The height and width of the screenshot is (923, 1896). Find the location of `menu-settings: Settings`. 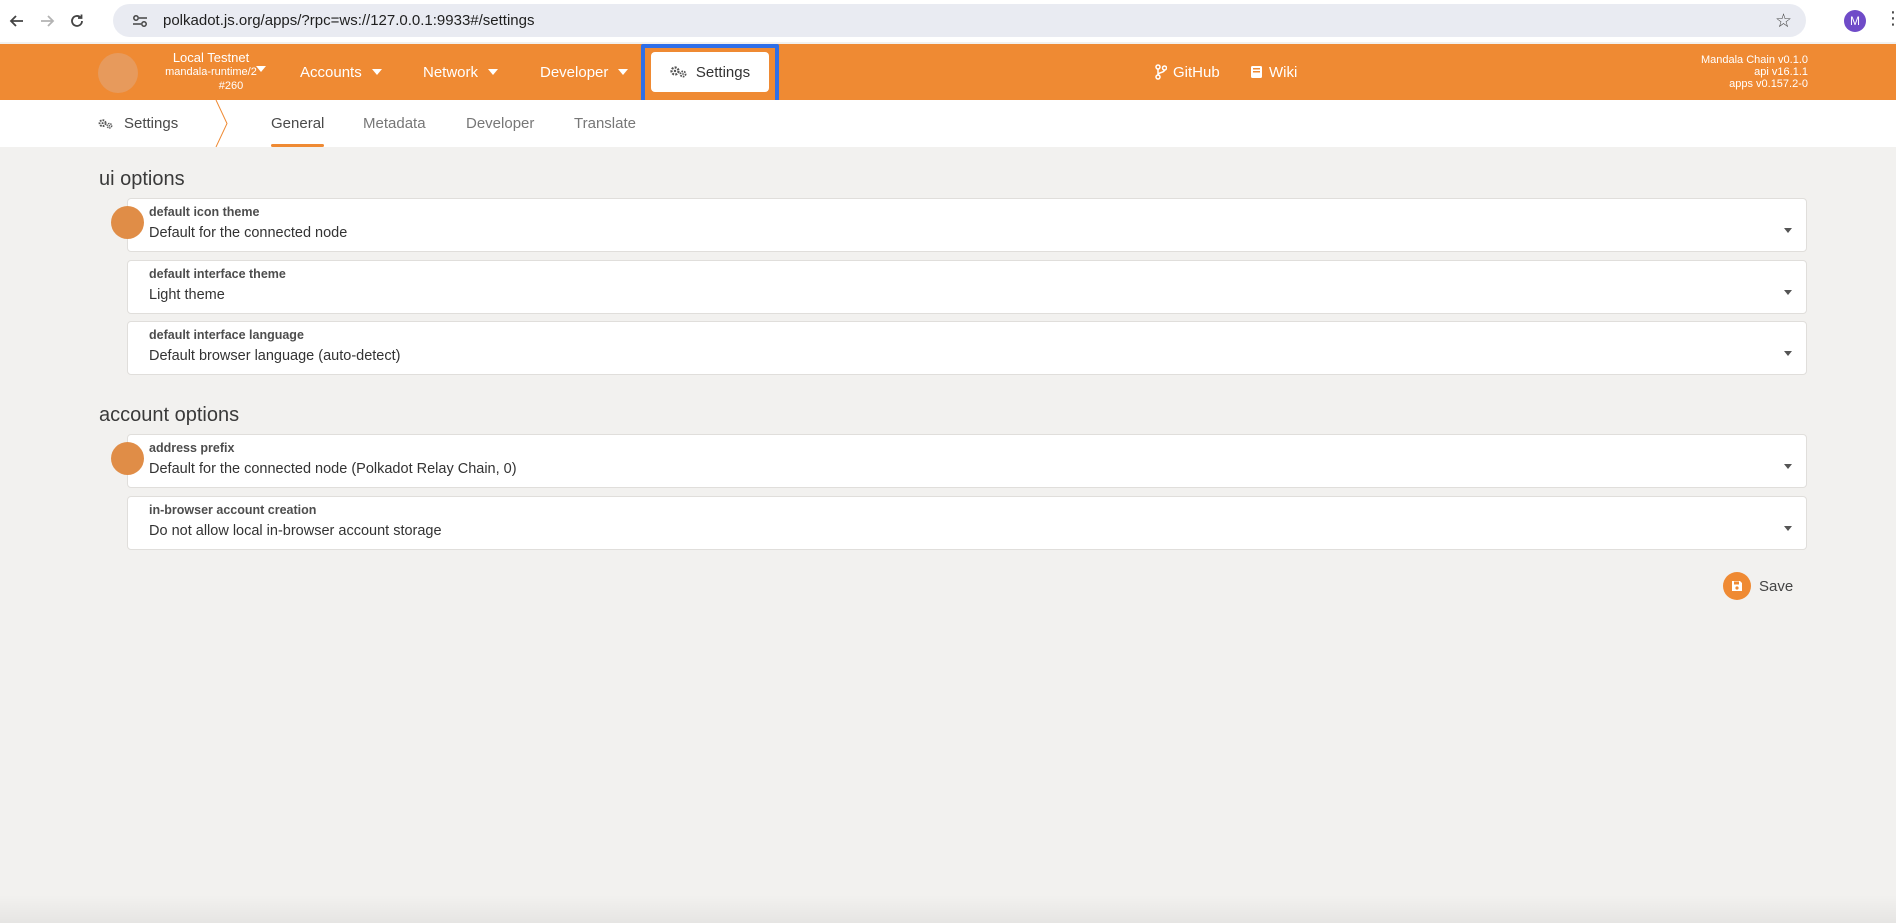

menu-settings: Settings is located at coordinates (710, 72).